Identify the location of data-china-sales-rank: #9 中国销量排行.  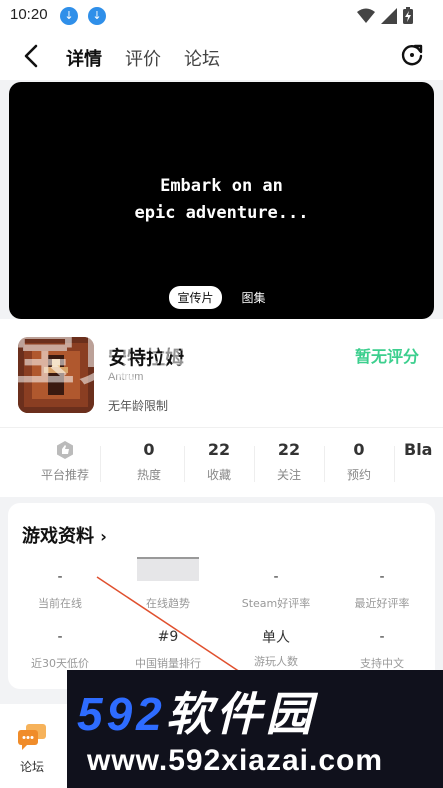
(168, 650).